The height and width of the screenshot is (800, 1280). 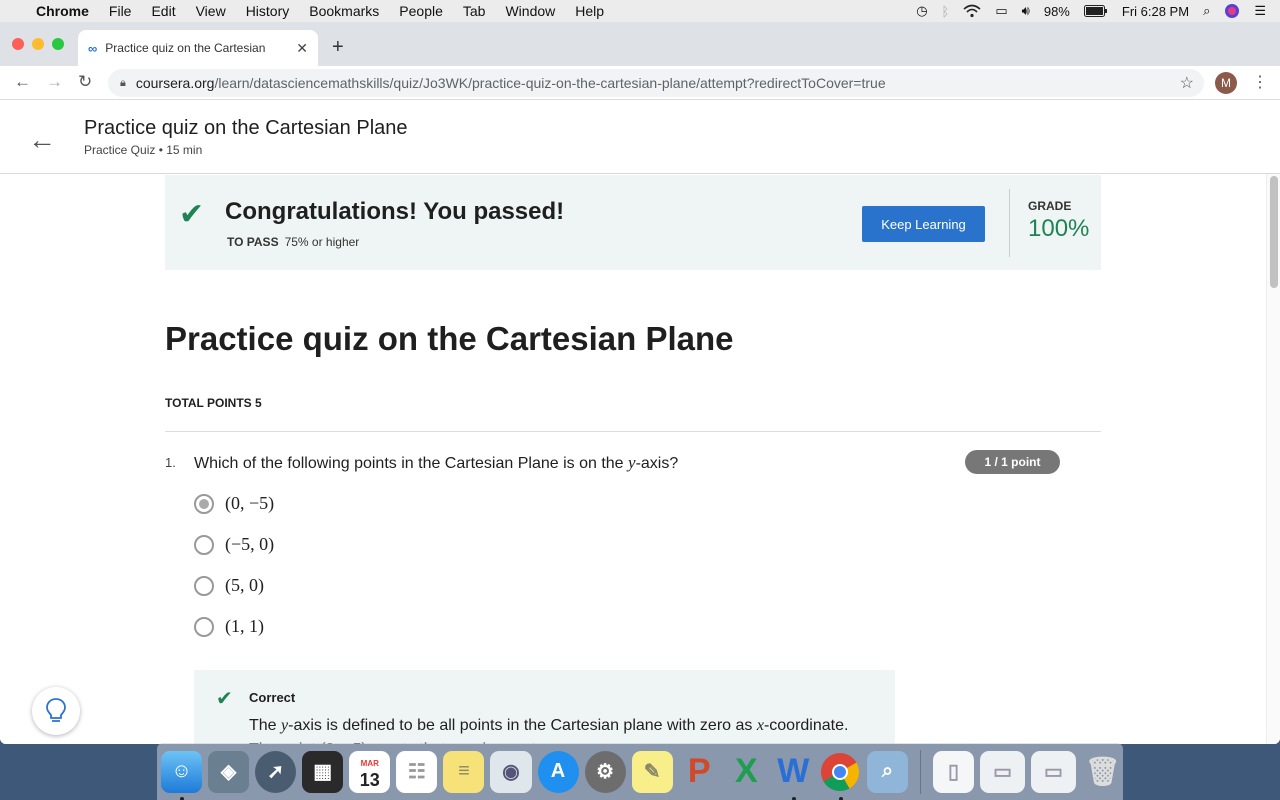 What do you see at coordinates (1273, 459) in the screenshot?
I see `page-scrollbar` at bounding box center [1273, 459].